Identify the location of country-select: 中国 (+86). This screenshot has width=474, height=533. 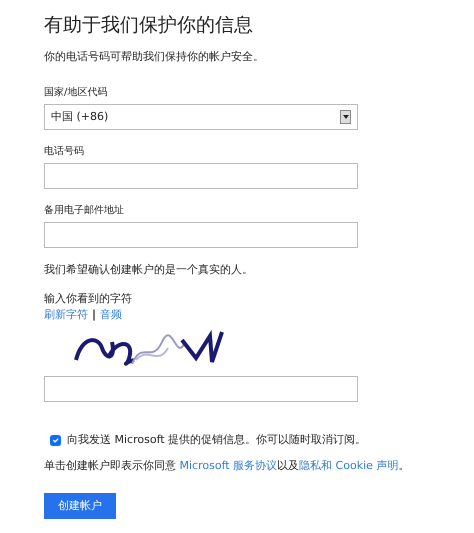
(201, 117).